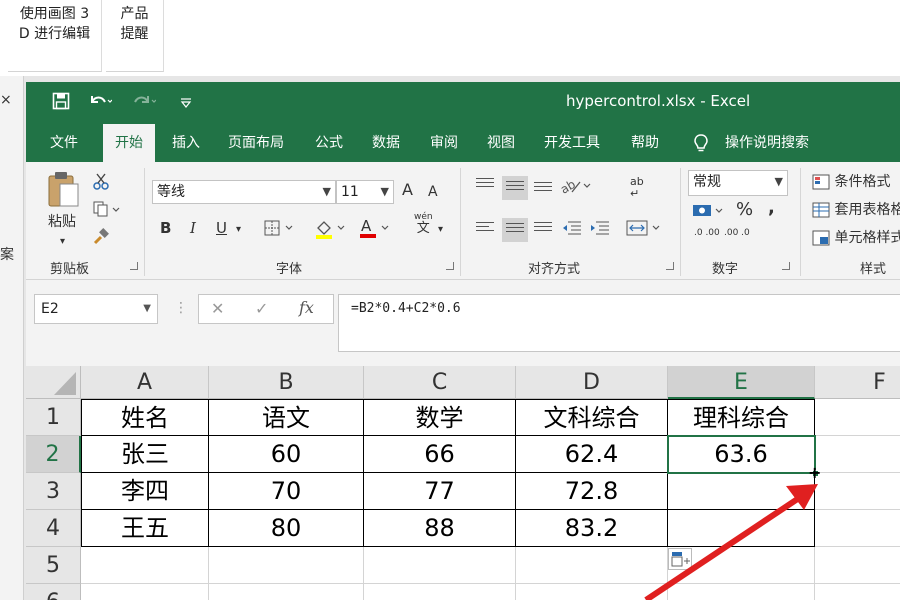  What do you see at coordinates (543, 229) in the screenshot?
I see `align-right-icon` at bounding box center [543, 229].